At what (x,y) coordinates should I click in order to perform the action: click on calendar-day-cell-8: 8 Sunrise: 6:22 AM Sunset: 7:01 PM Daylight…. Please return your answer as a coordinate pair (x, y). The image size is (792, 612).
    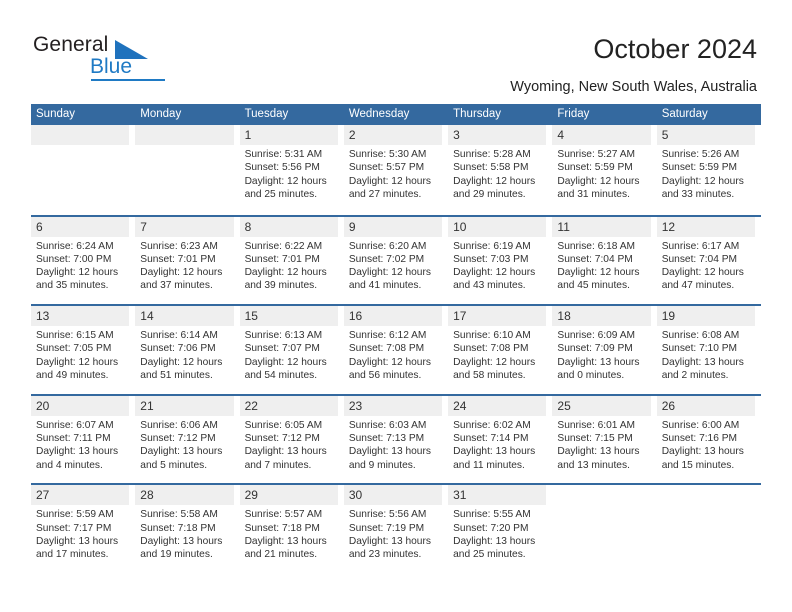
    Looking at the image, I should click on (291, 260).